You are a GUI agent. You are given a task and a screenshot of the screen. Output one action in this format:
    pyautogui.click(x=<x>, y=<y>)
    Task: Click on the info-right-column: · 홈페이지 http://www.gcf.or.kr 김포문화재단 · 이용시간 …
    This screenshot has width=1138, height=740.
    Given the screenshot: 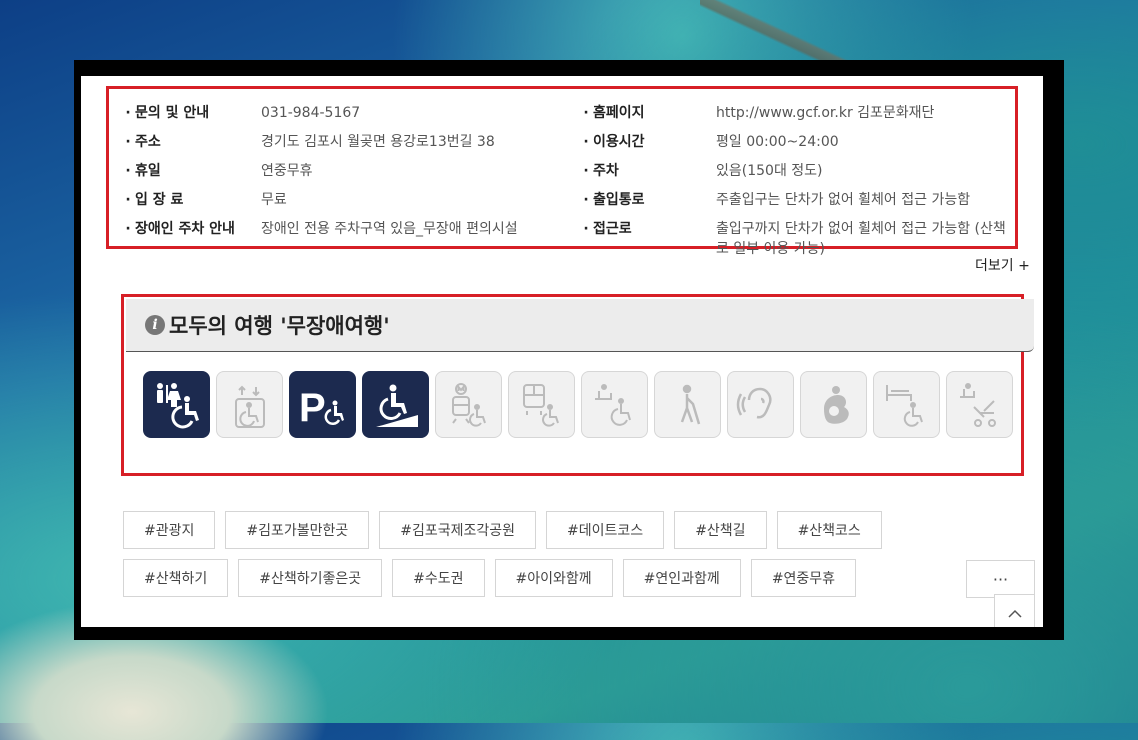 What is the action you would take?
    pyautogui.click(x=799, y=180)
    